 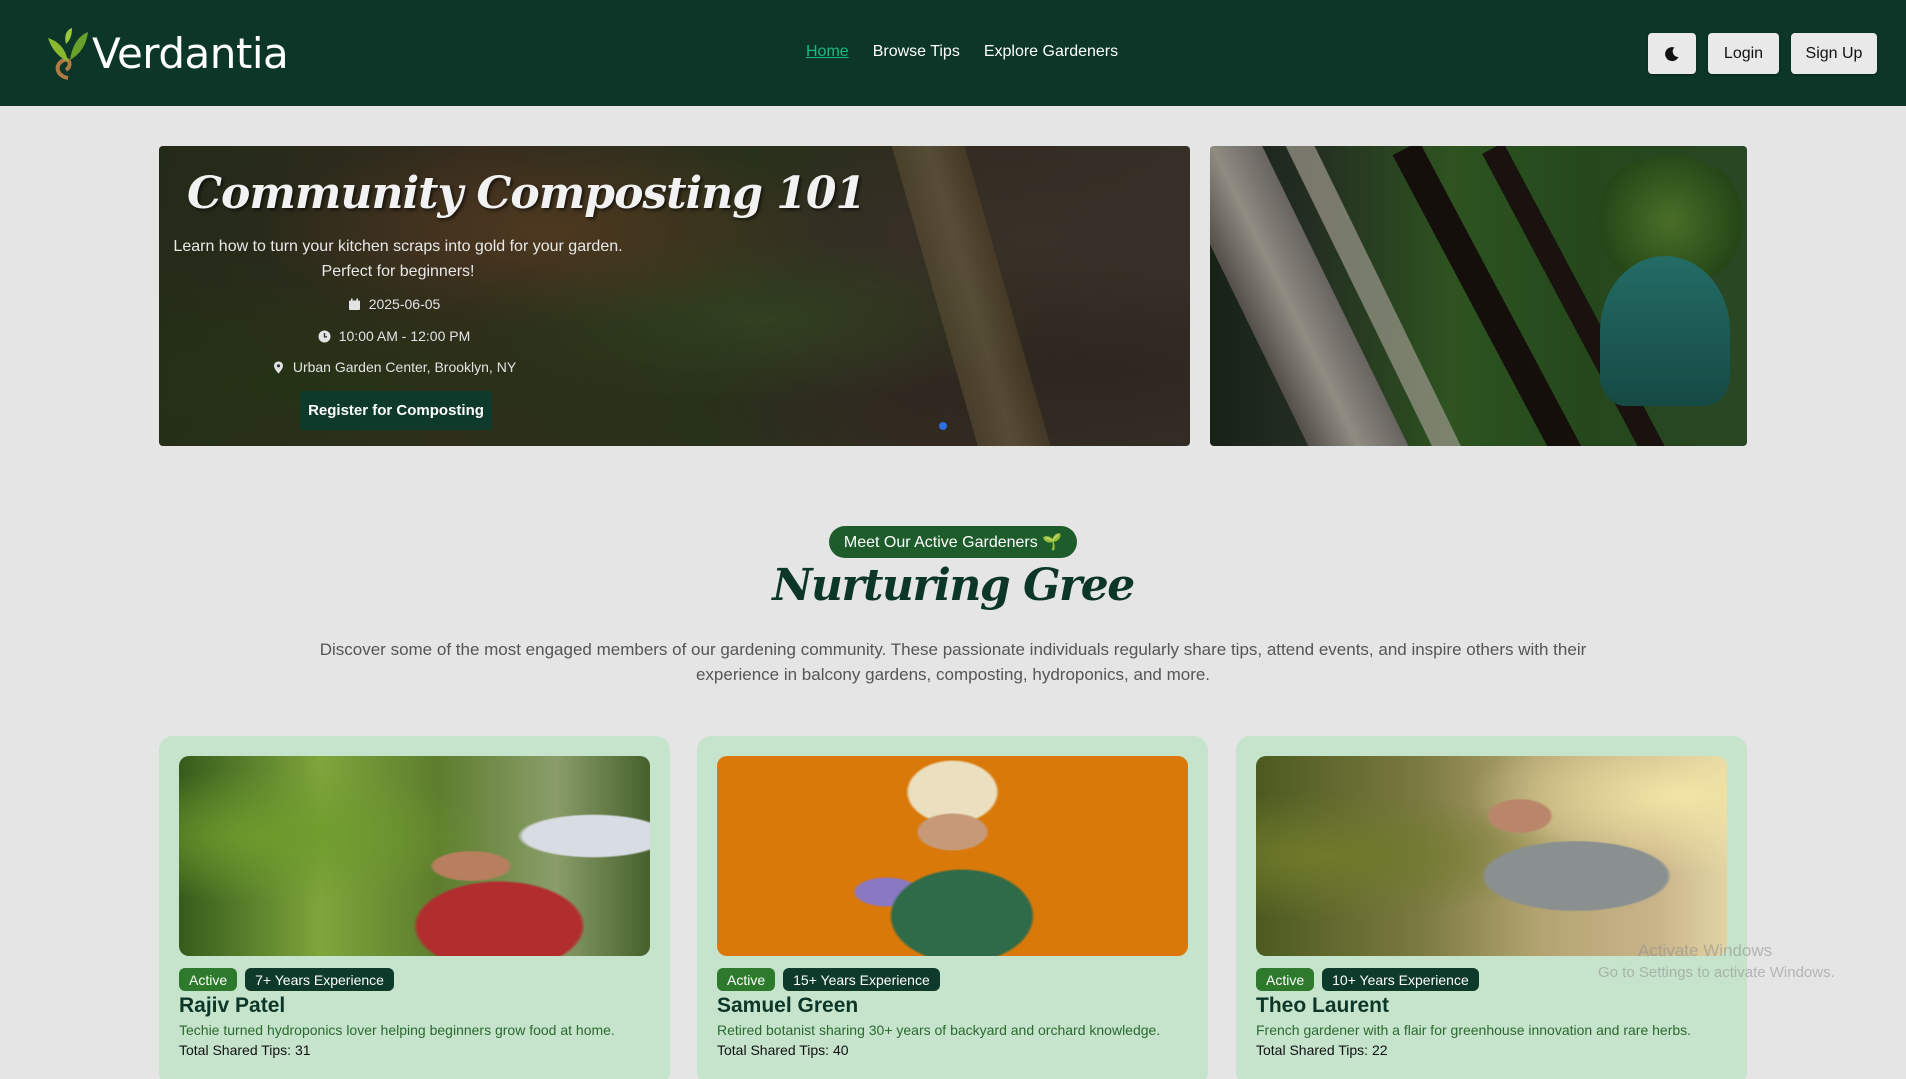 What do you see at coordinates (1322, 1050) in the screenshot?
I see `gardener-tips-count: Total Shared Tips: 22` at bounding box center [1322, 1050].